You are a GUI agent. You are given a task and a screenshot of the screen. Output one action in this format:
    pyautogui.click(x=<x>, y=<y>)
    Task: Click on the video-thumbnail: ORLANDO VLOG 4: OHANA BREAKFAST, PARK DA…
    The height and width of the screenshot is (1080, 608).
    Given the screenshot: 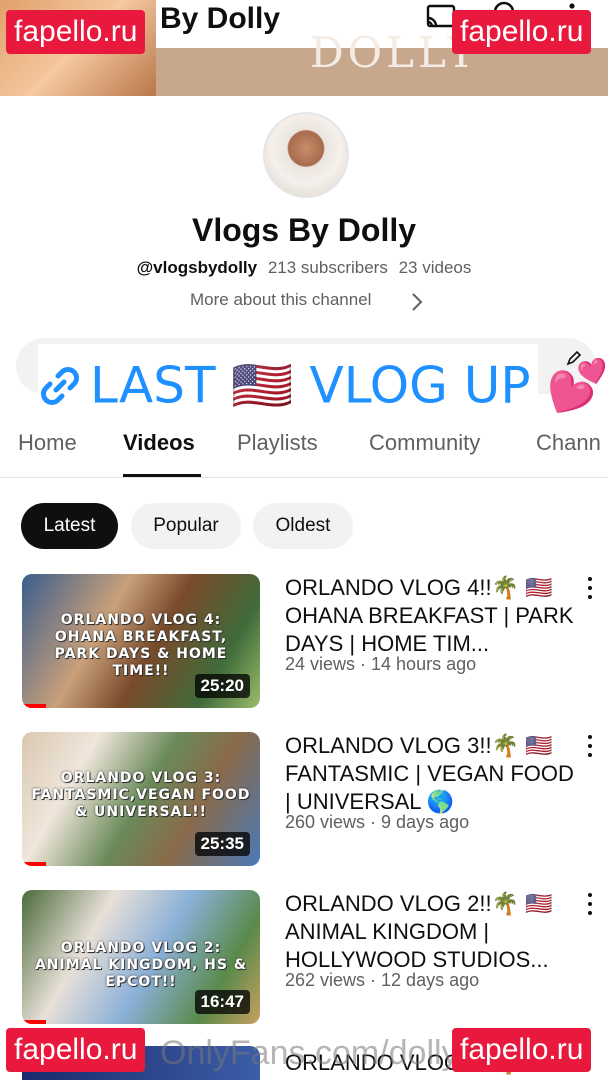 What is the action you would take?
    pyautogui.click(x=141, y=641)
    